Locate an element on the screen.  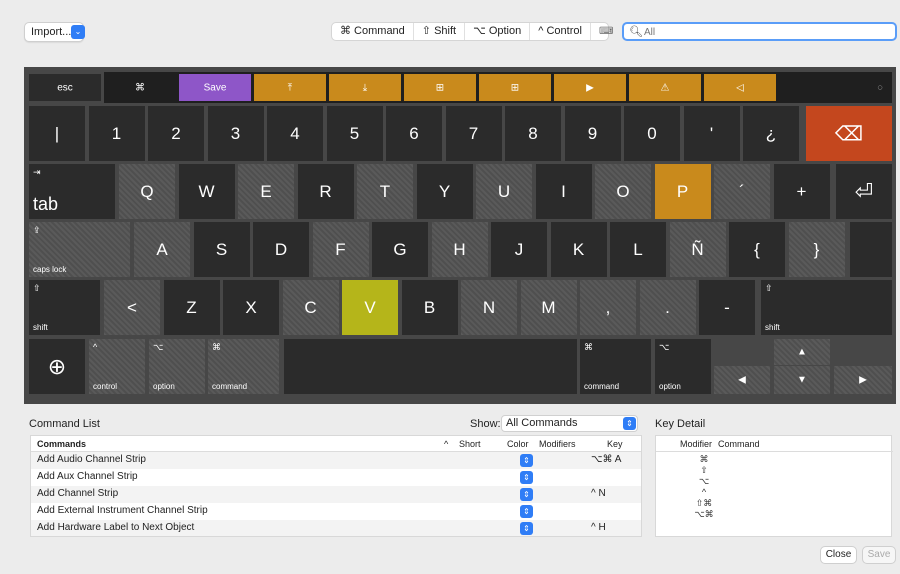
arrow-up-key: ▲ is located at coordinates (802, 352).